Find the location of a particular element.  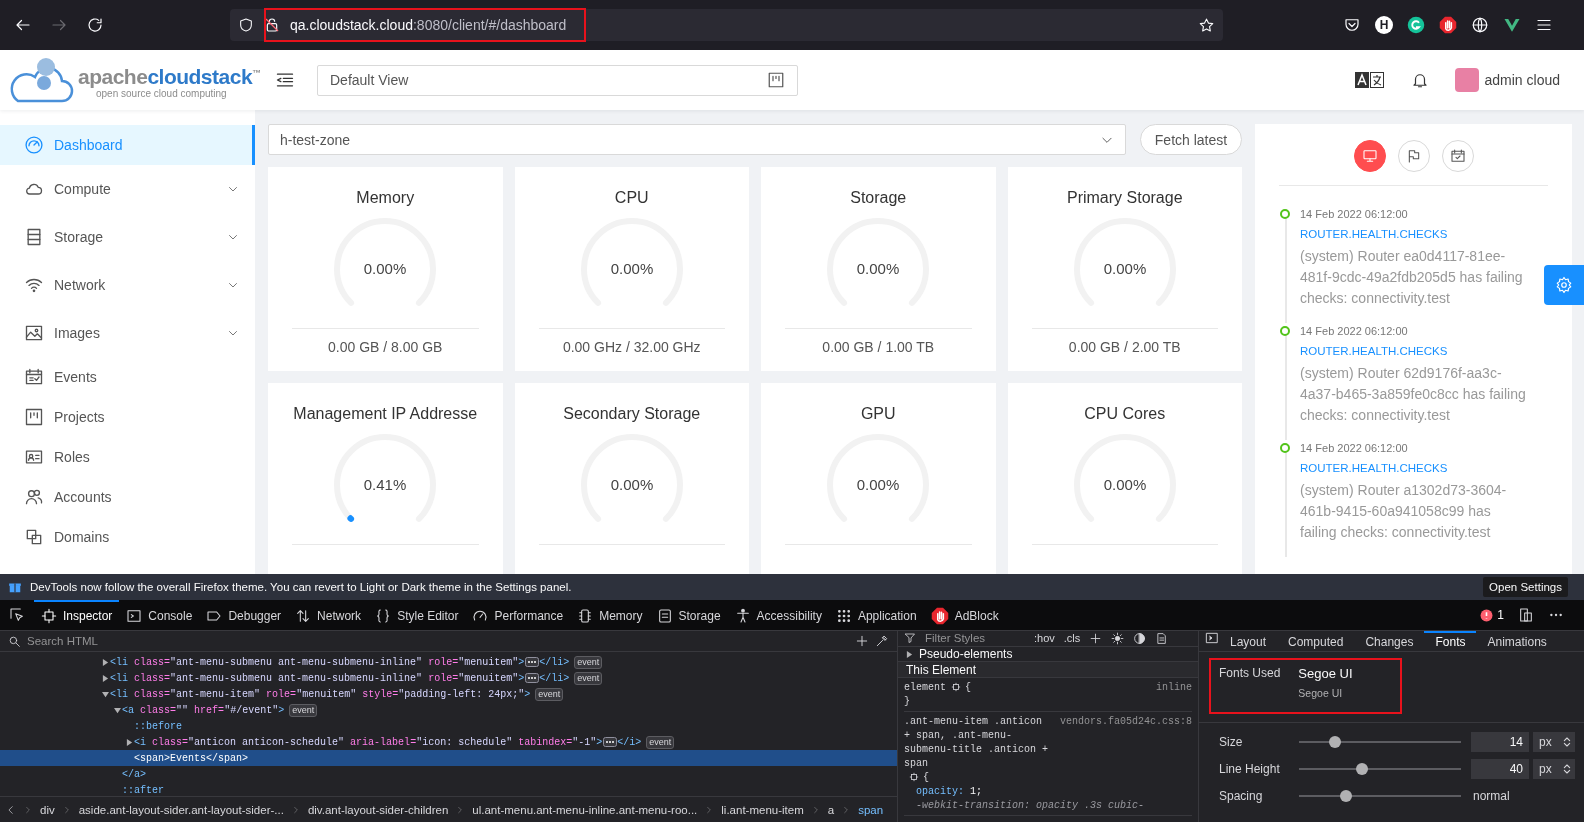

hover-state-button: :hov is located at coordinates (1044, 638).